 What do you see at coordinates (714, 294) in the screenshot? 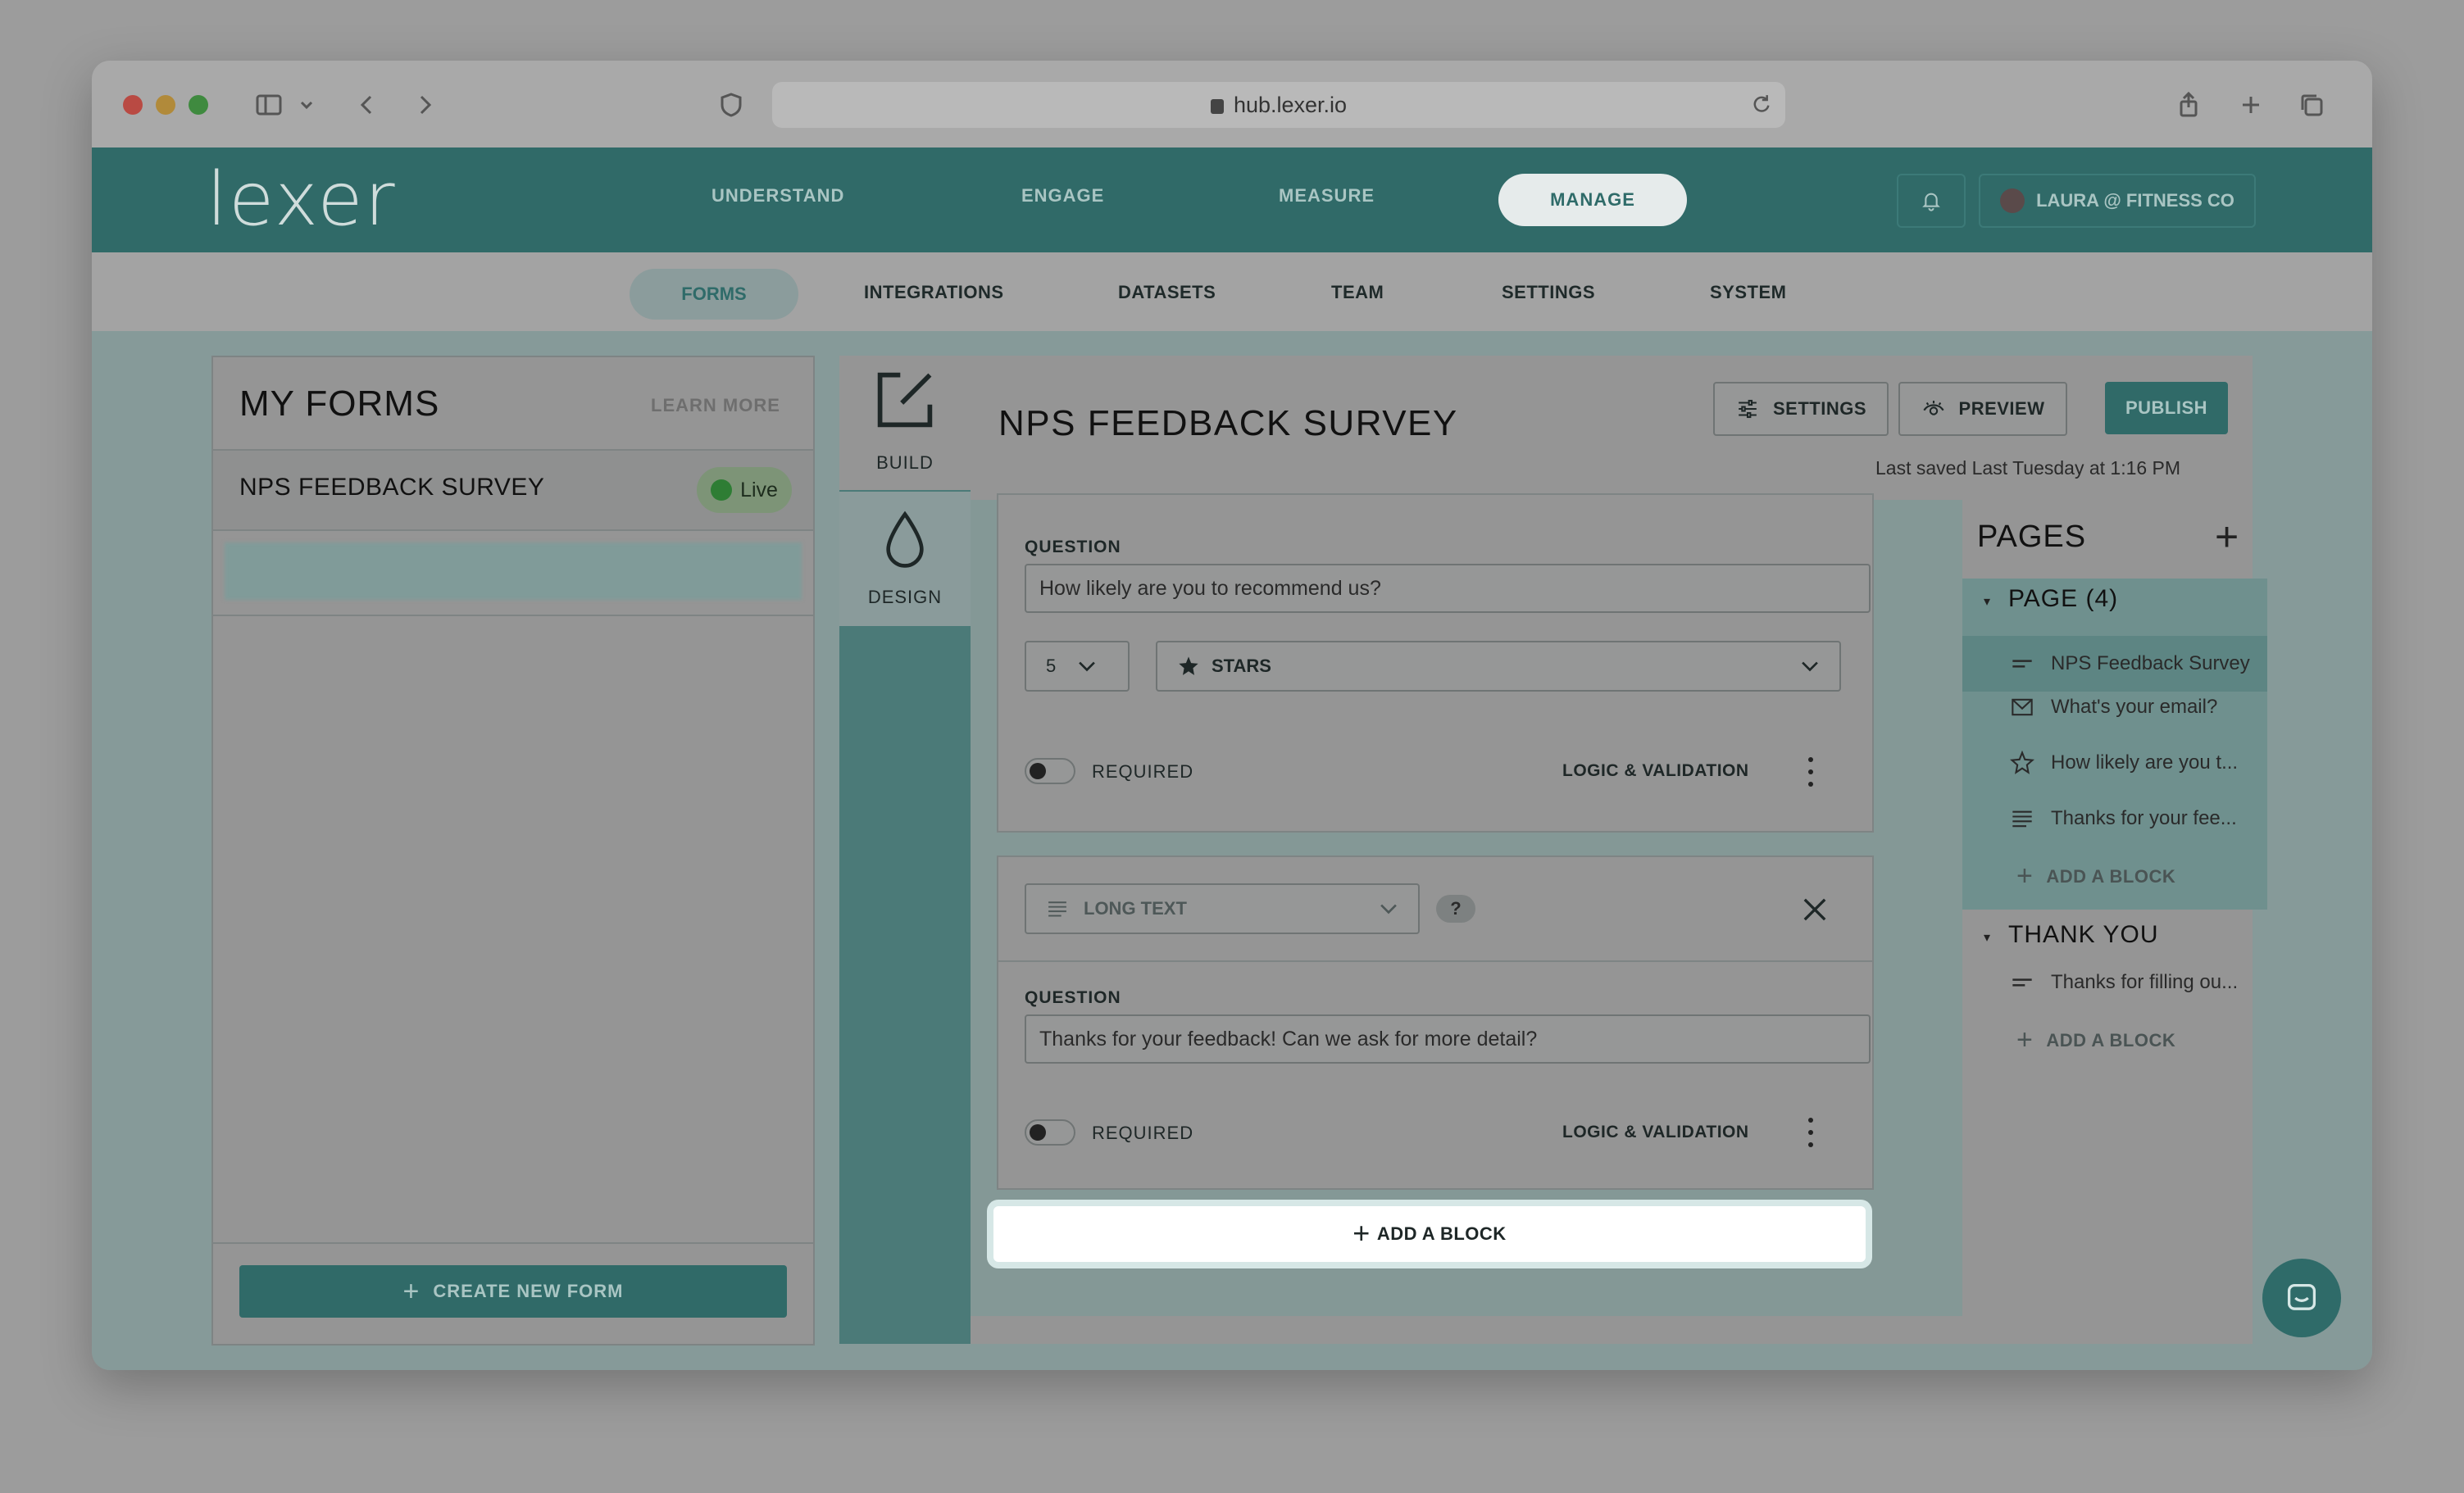
I see `tab-forms: FORMS` at bounding box center [714, 294].